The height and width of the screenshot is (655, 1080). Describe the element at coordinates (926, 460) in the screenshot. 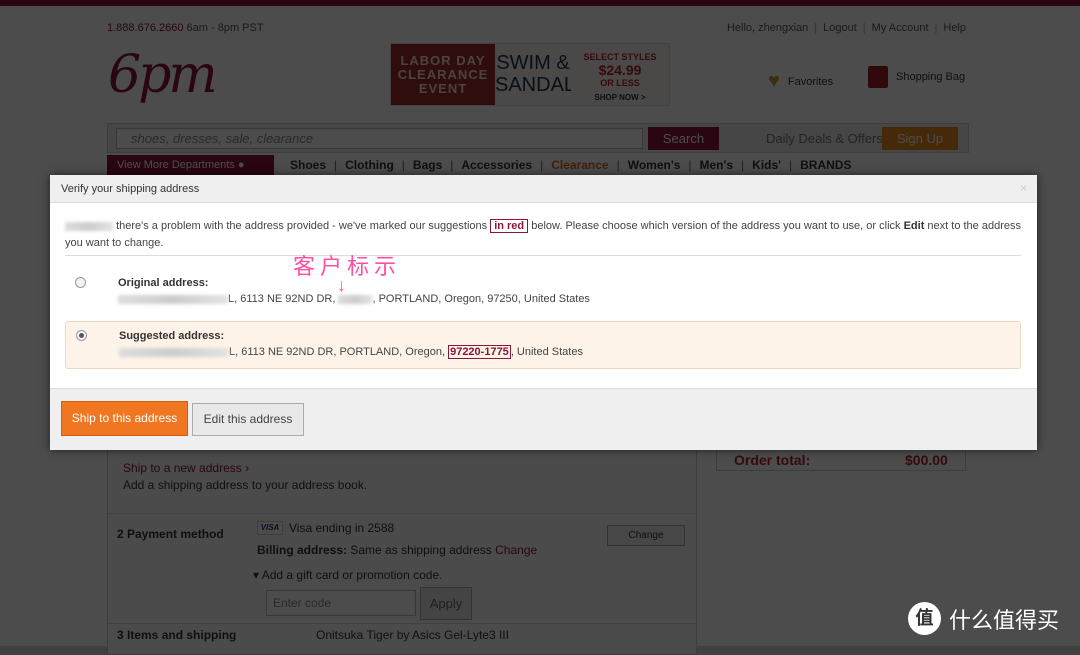

I see `order-total-value: $00.00` at that location.